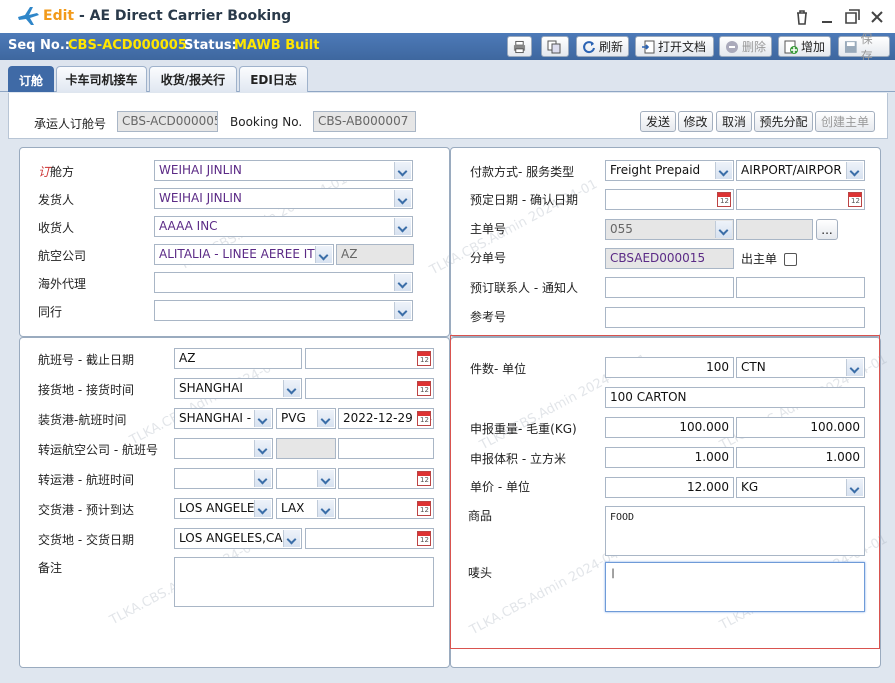 The image size is (895, 683). Describe the element at coordinates (800, 487) in the screenshot. I see `price-unit-select: KG` at that location.